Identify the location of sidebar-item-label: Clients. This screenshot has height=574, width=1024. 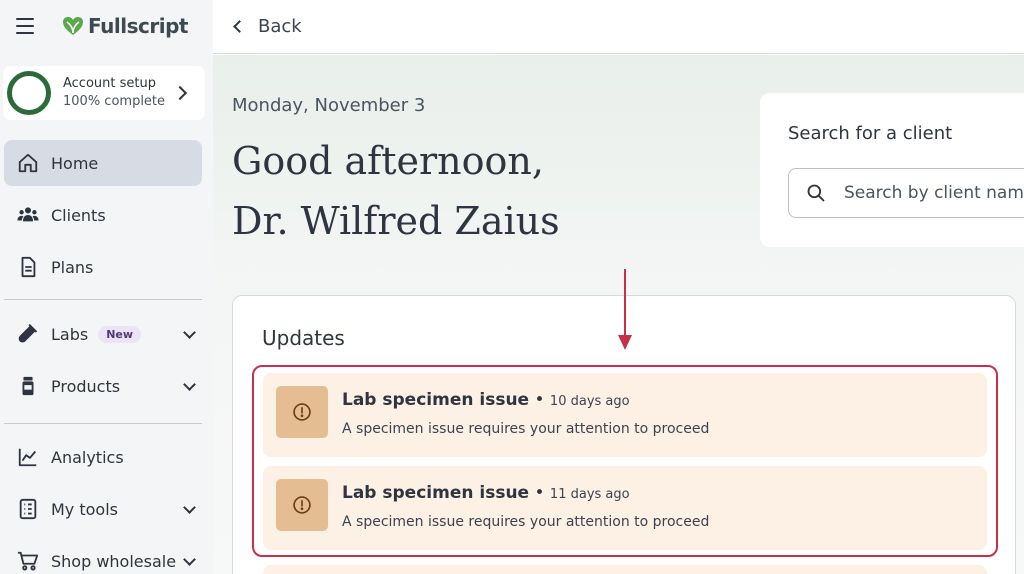
(78, 215).